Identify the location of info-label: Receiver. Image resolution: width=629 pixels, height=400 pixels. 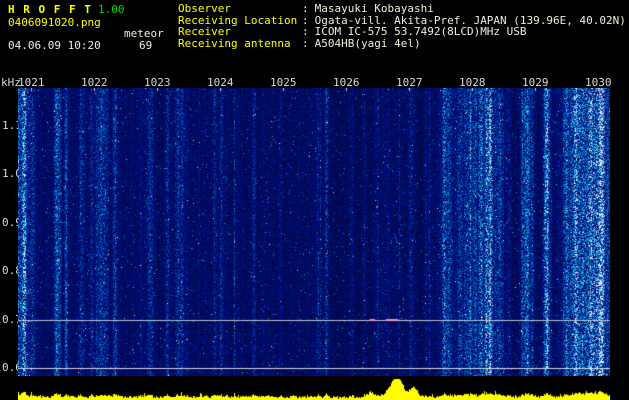
(204, 31).